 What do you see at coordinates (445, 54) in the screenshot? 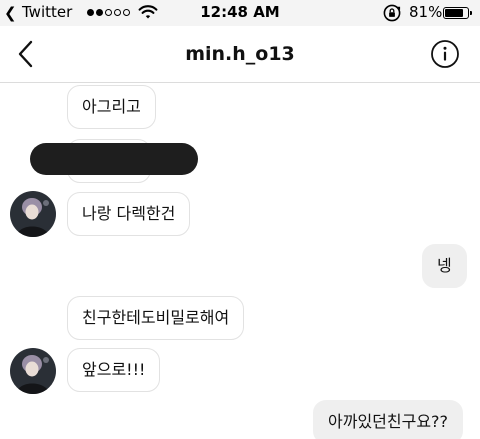
I see `info-icon` at bounding box center [445, 54].